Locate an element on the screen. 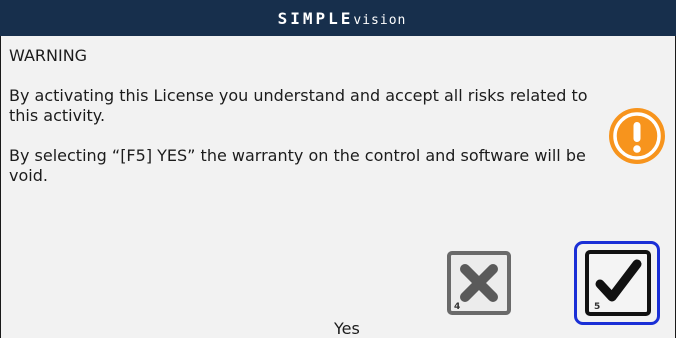 The height and width of the screenshot is (338, 676). title-bar: SIMPLE vision is located at coordinates (338, 18).